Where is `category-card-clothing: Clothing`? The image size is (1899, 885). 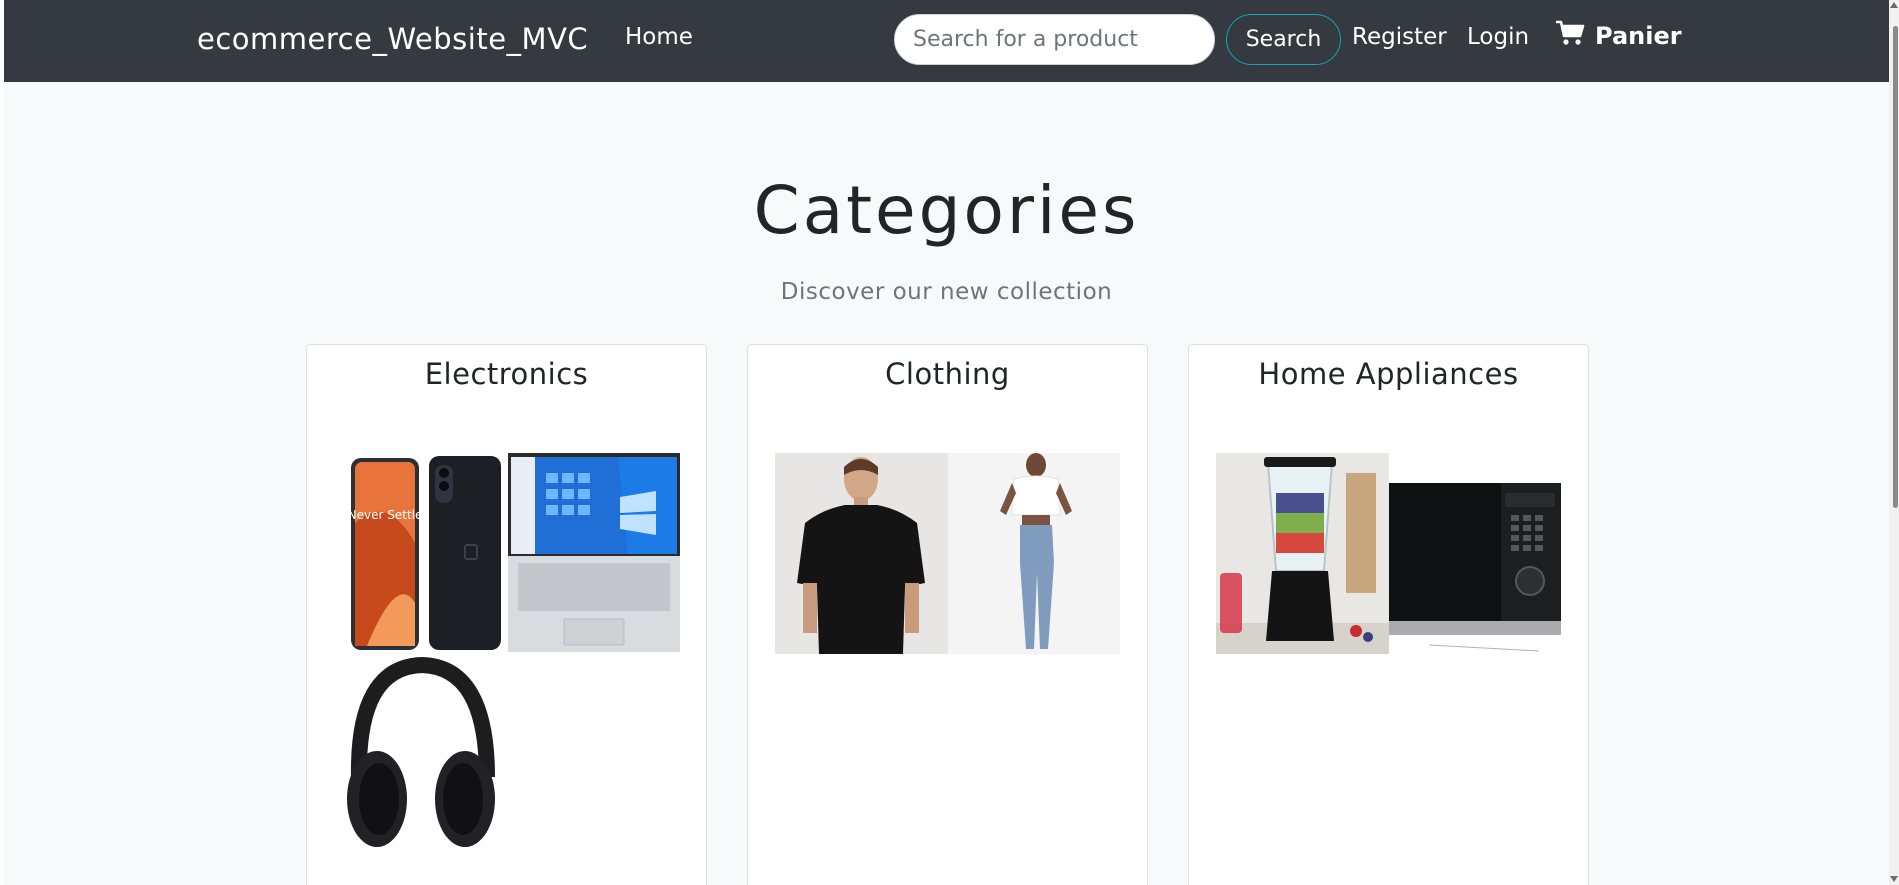 category-card-clothing: Clothing is located at coordinates (947, 614).